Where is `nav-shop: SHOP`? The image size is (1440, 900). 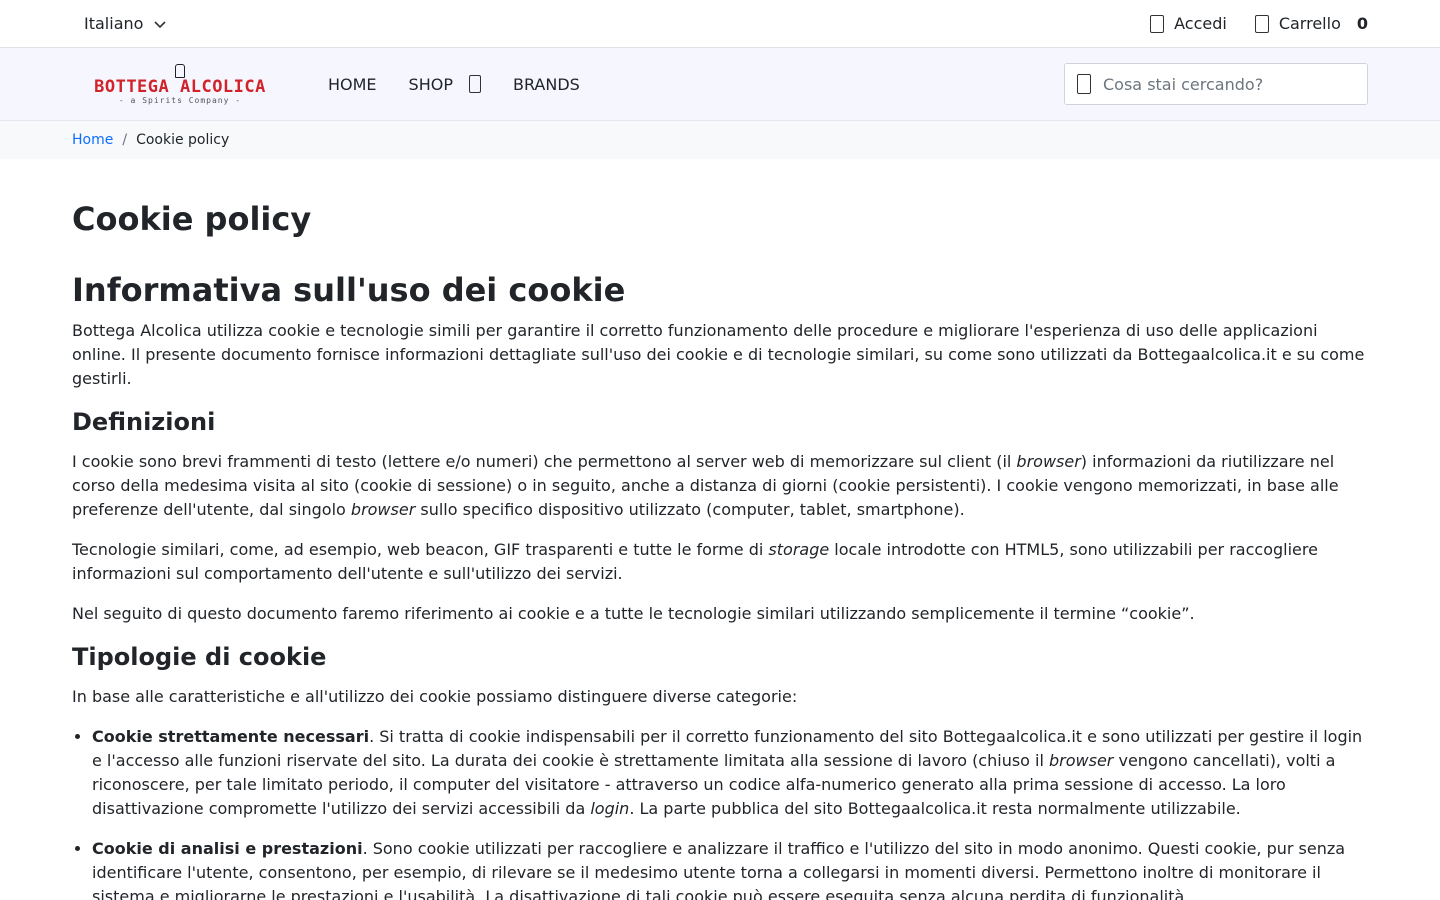
nav-shop: SHOP is located at coordinates (445, 84).